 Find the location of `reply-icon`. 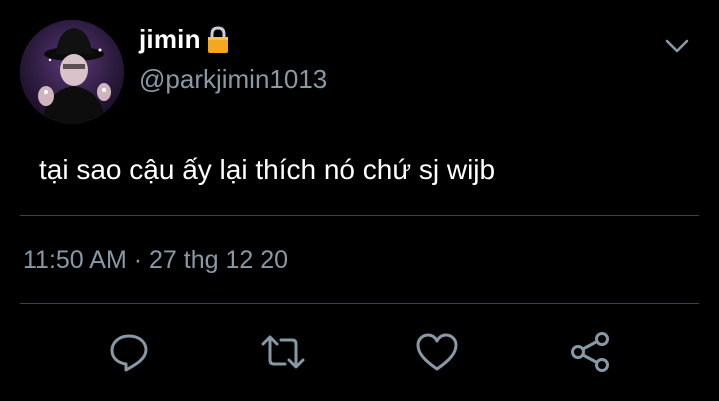

reply-icon is located at coordinates (129, 353).